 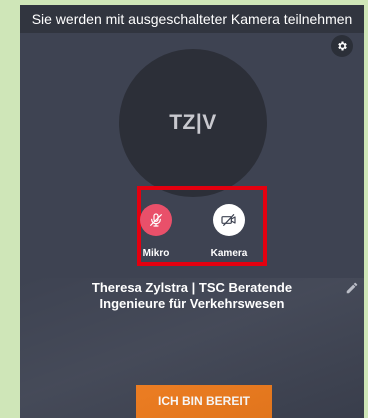 I want to click on camera-label: Kamera, so click(x=229, y=253).